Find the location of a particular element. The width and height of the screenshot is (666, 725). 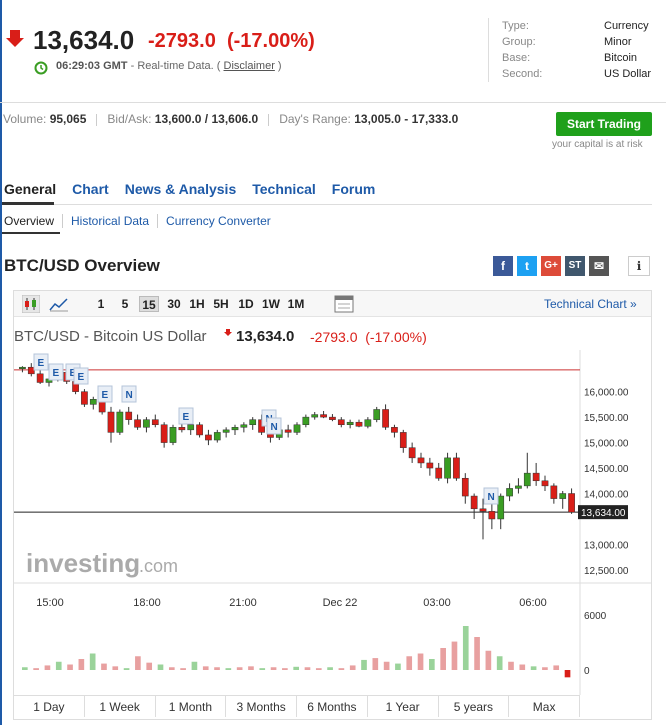

interval-15: 15 is located at coordinates (149, 304).